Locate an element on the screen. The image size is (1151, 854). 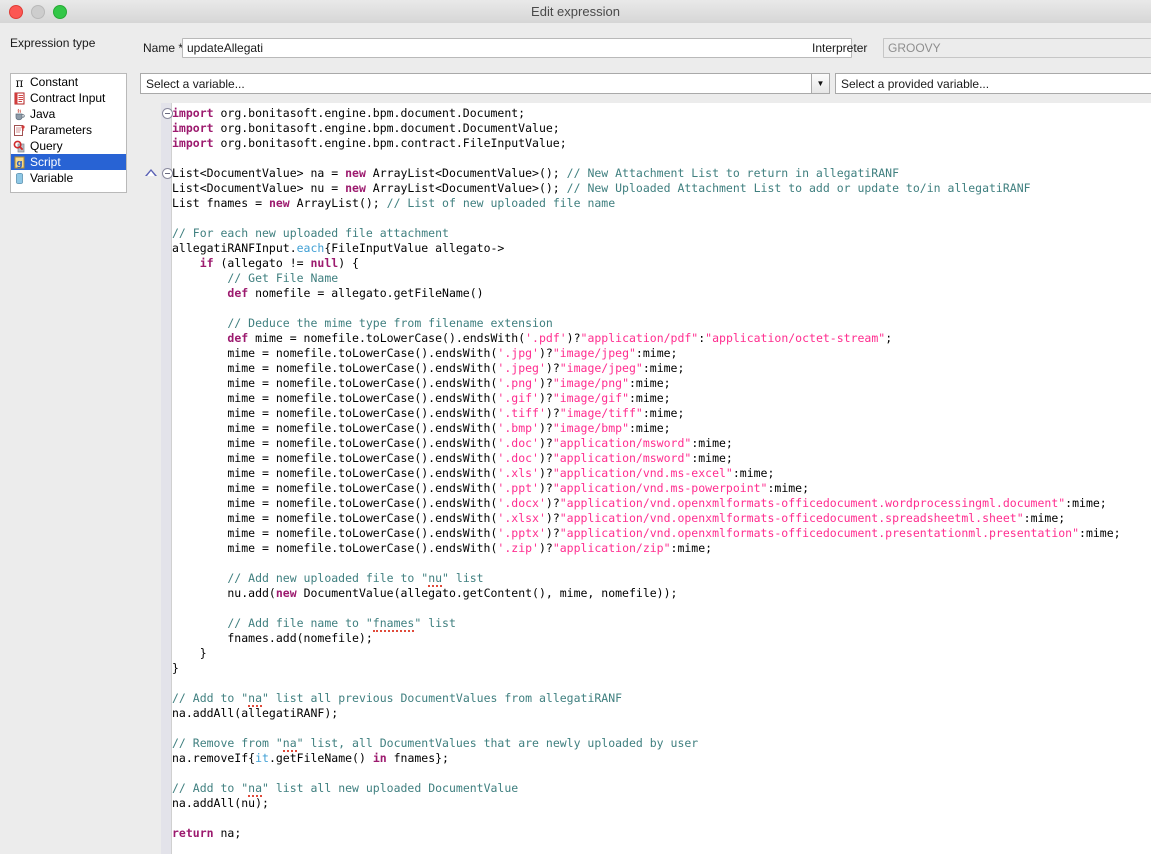
variable-cylinder-icon is located at coordinates (19, 178).